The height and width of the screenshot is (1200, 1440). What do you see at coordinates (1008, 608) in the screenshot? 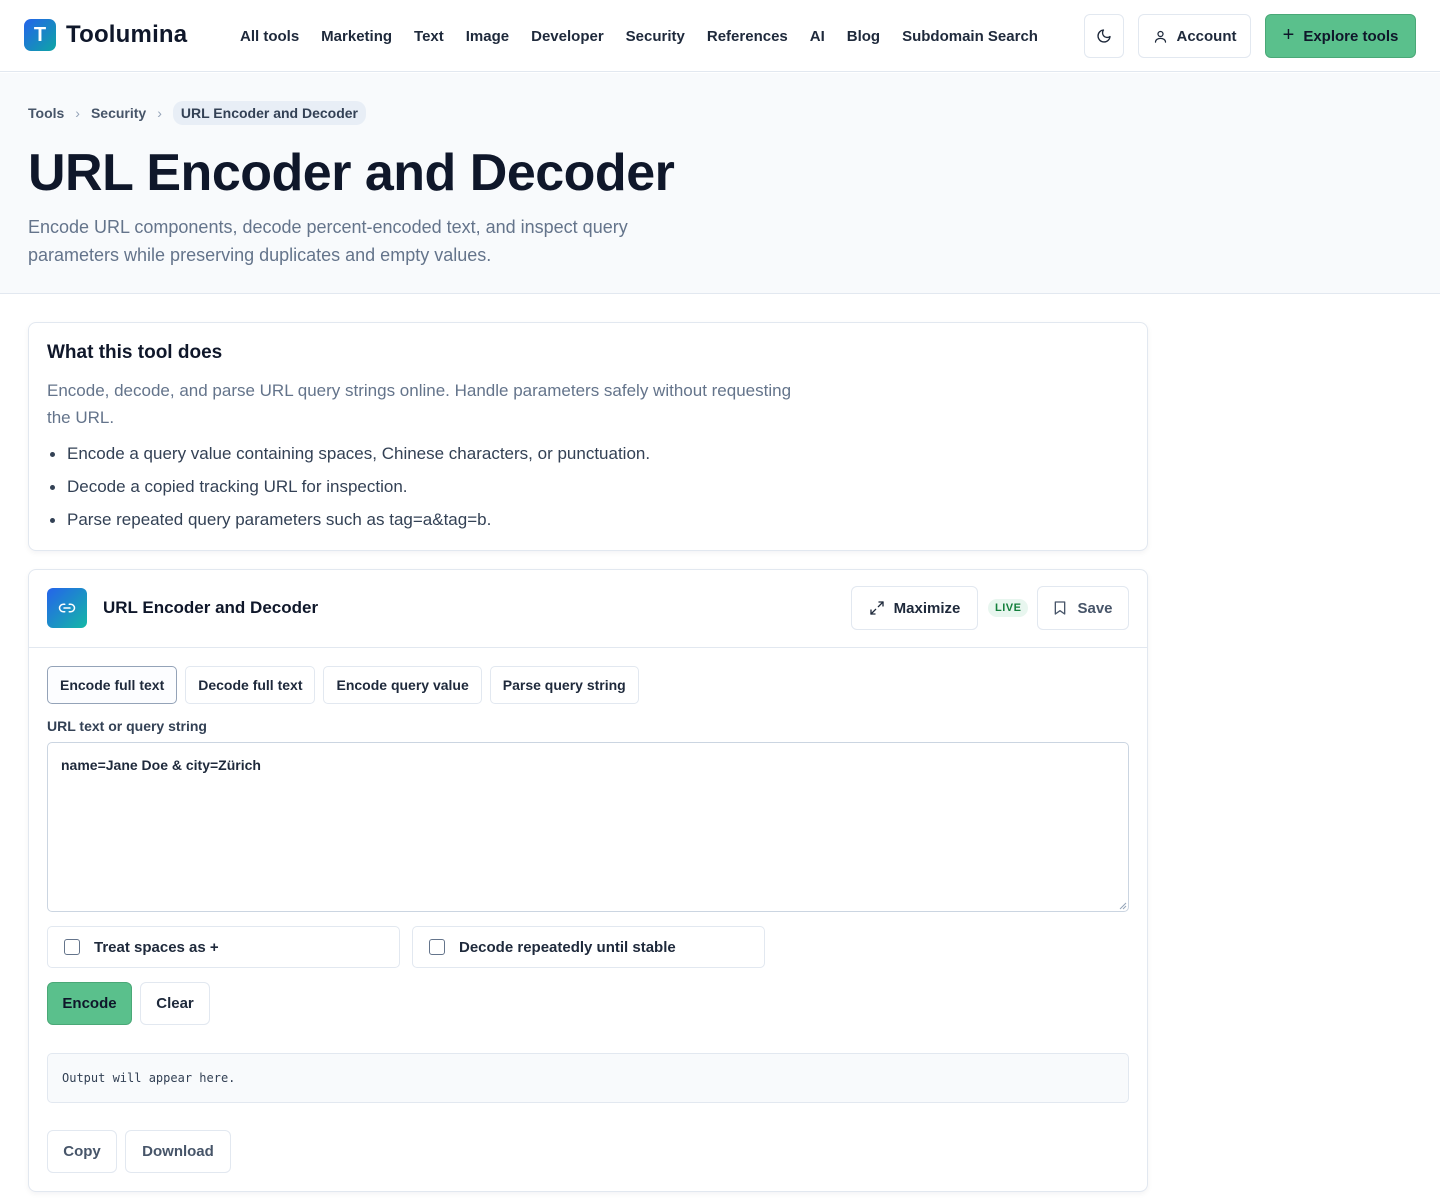
I see `live-badge: LIVE` at bounding box center [1008, 608].